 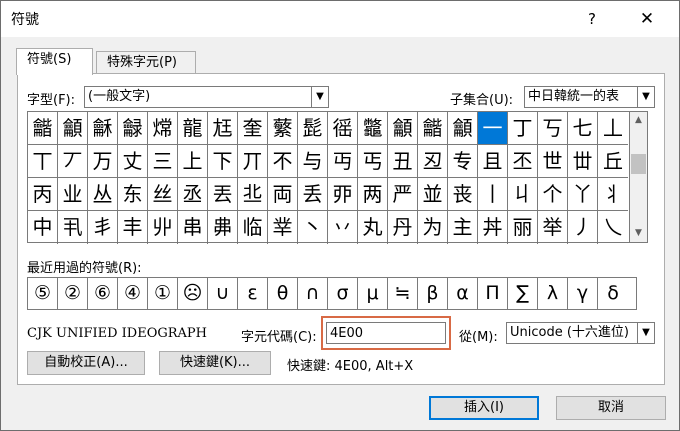 What do you see at coordinates (133, 194) in the screenshot?
I see `symbol-cell: 东` at bounding box center [133, 194].